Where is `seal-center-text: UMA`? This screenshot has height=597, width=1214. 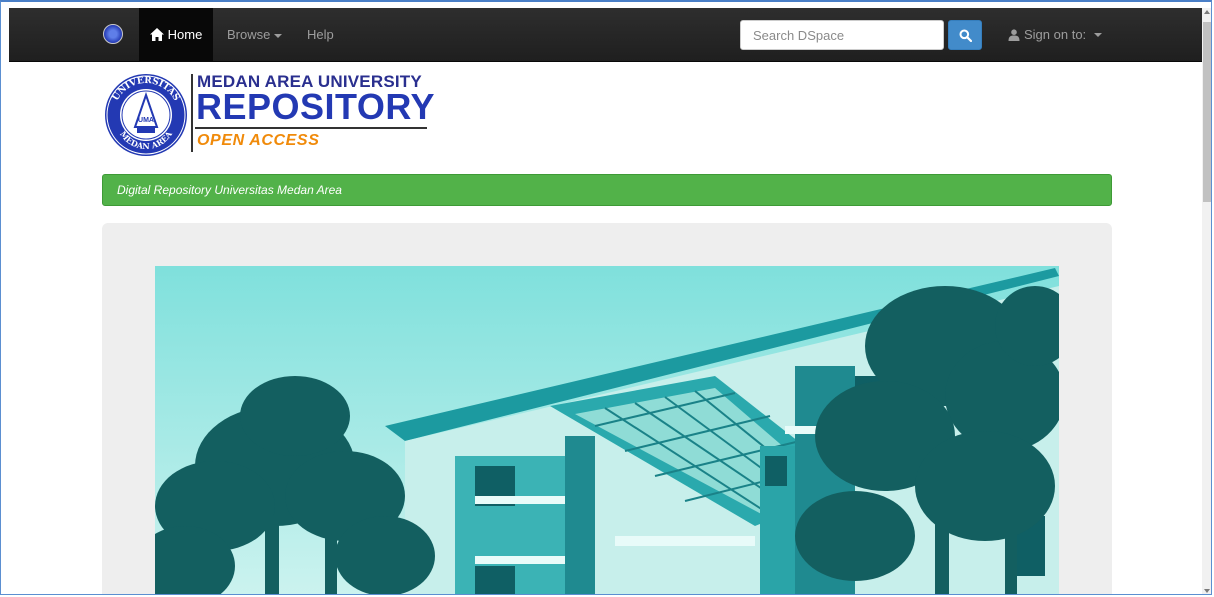 seal-center-text: UMA is located at coordinates (146, 120).